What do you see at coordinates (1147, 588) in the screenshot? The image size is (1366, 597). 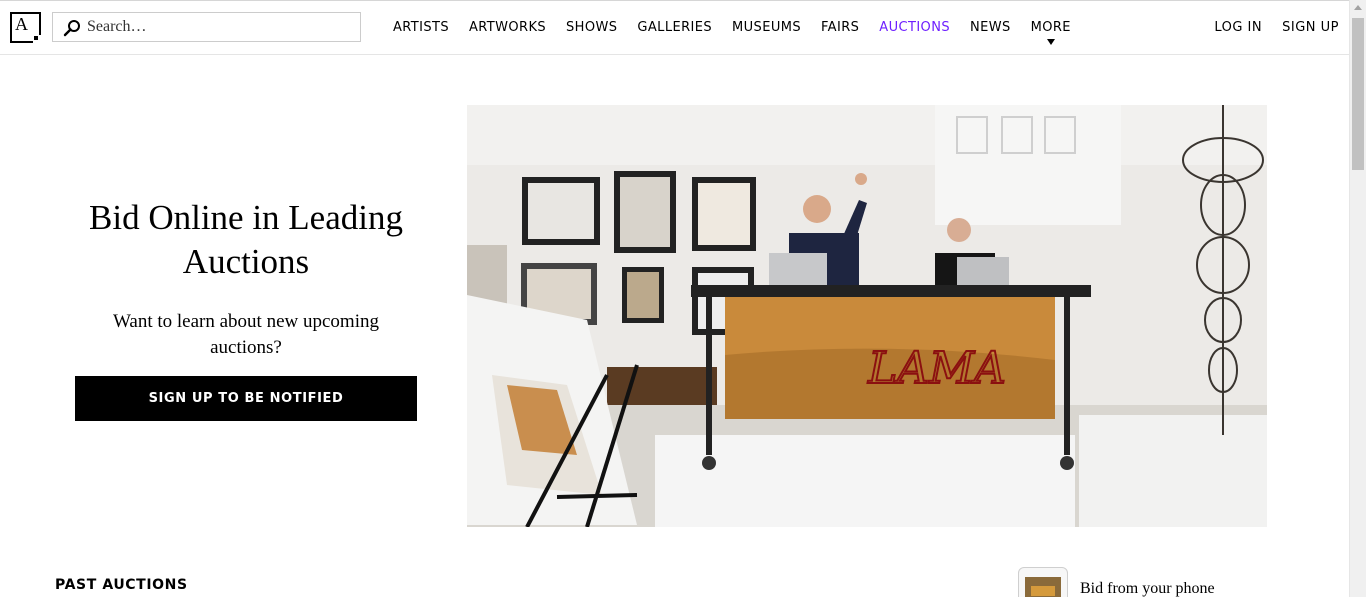 I see `bid-phone-link: Bid from your phone` at bounding box center [1147, 588].